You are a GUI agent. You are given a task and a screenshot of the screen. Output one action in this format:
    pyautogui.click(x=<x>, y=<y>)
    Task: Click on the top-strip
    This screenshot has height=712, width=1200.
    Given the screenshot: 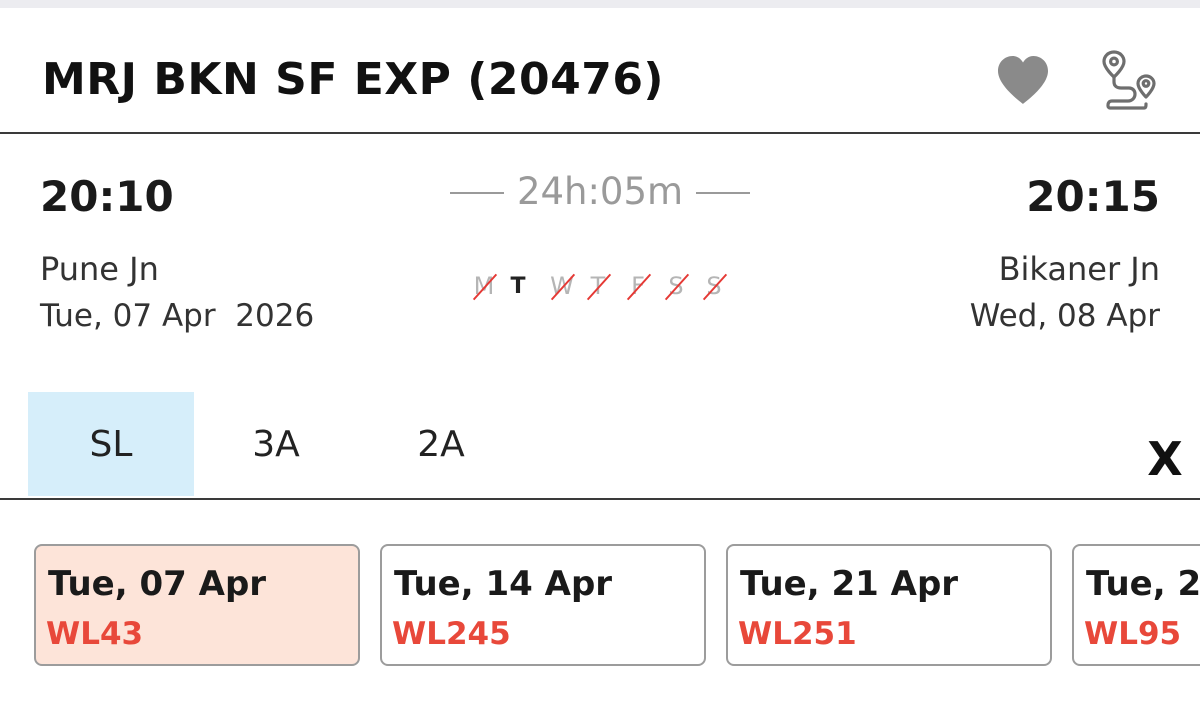 What is the action you would take?
    pyautogui.click(x=600, y=4)
    